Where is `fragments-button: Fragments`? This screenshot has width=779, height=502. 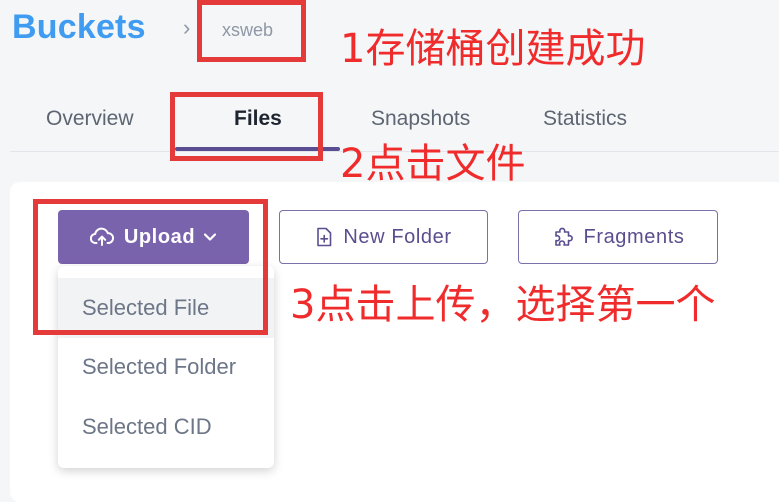 fragments-button: Fragments is located at coordinates (618, 237).